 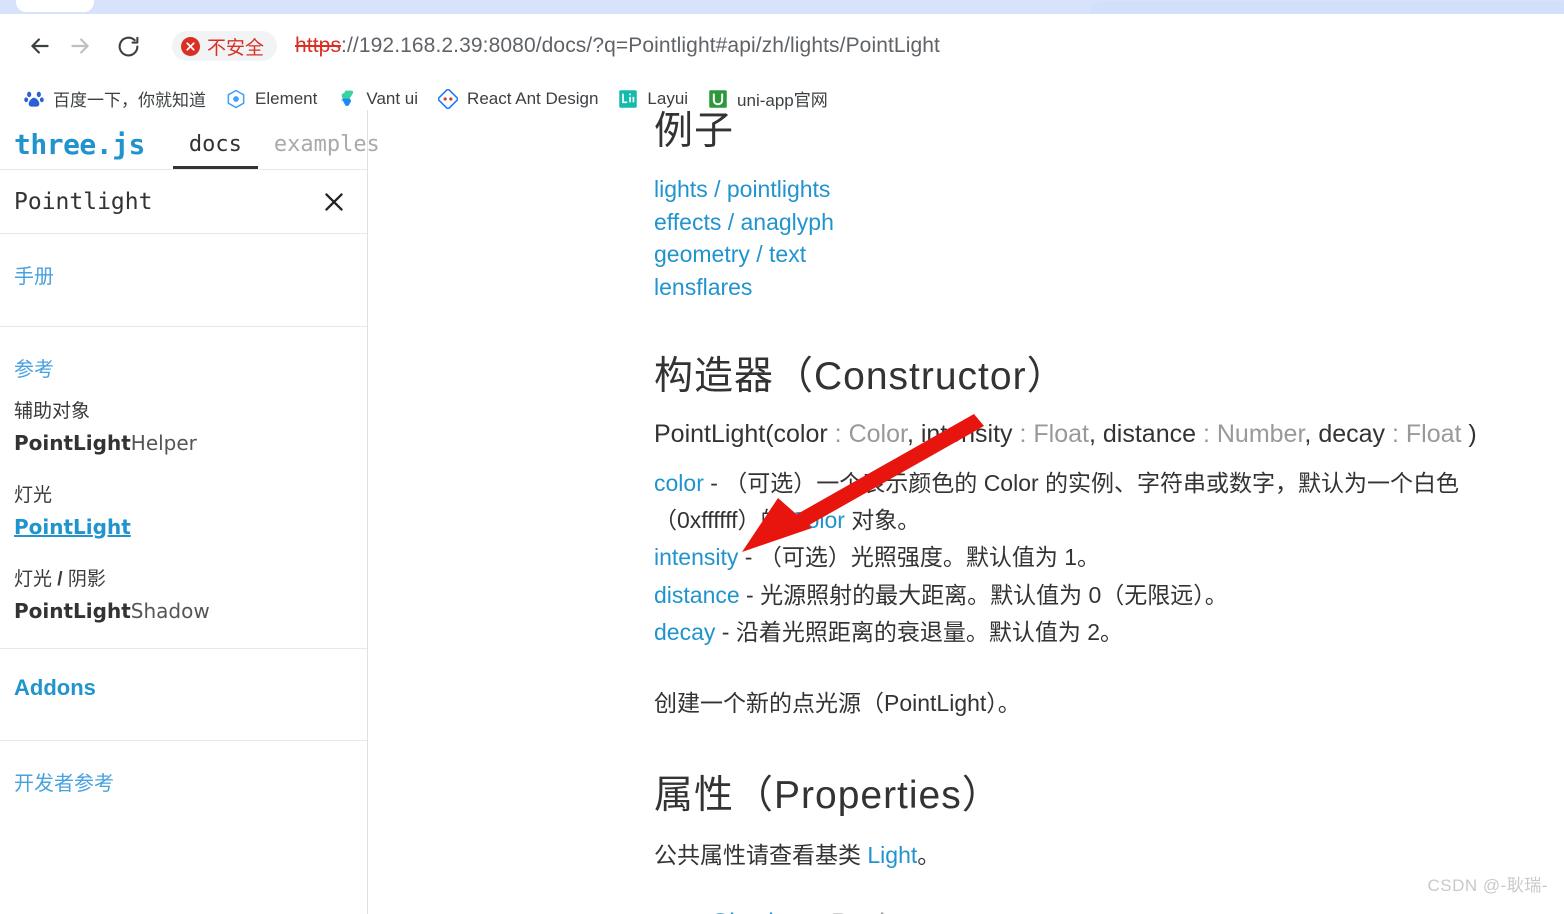 What do you see at coordinates (1094, 222) in the screenshot?
I see `example-link-effects-anaglyph: effects / anaglyph` at bounding box center [1094, 222].